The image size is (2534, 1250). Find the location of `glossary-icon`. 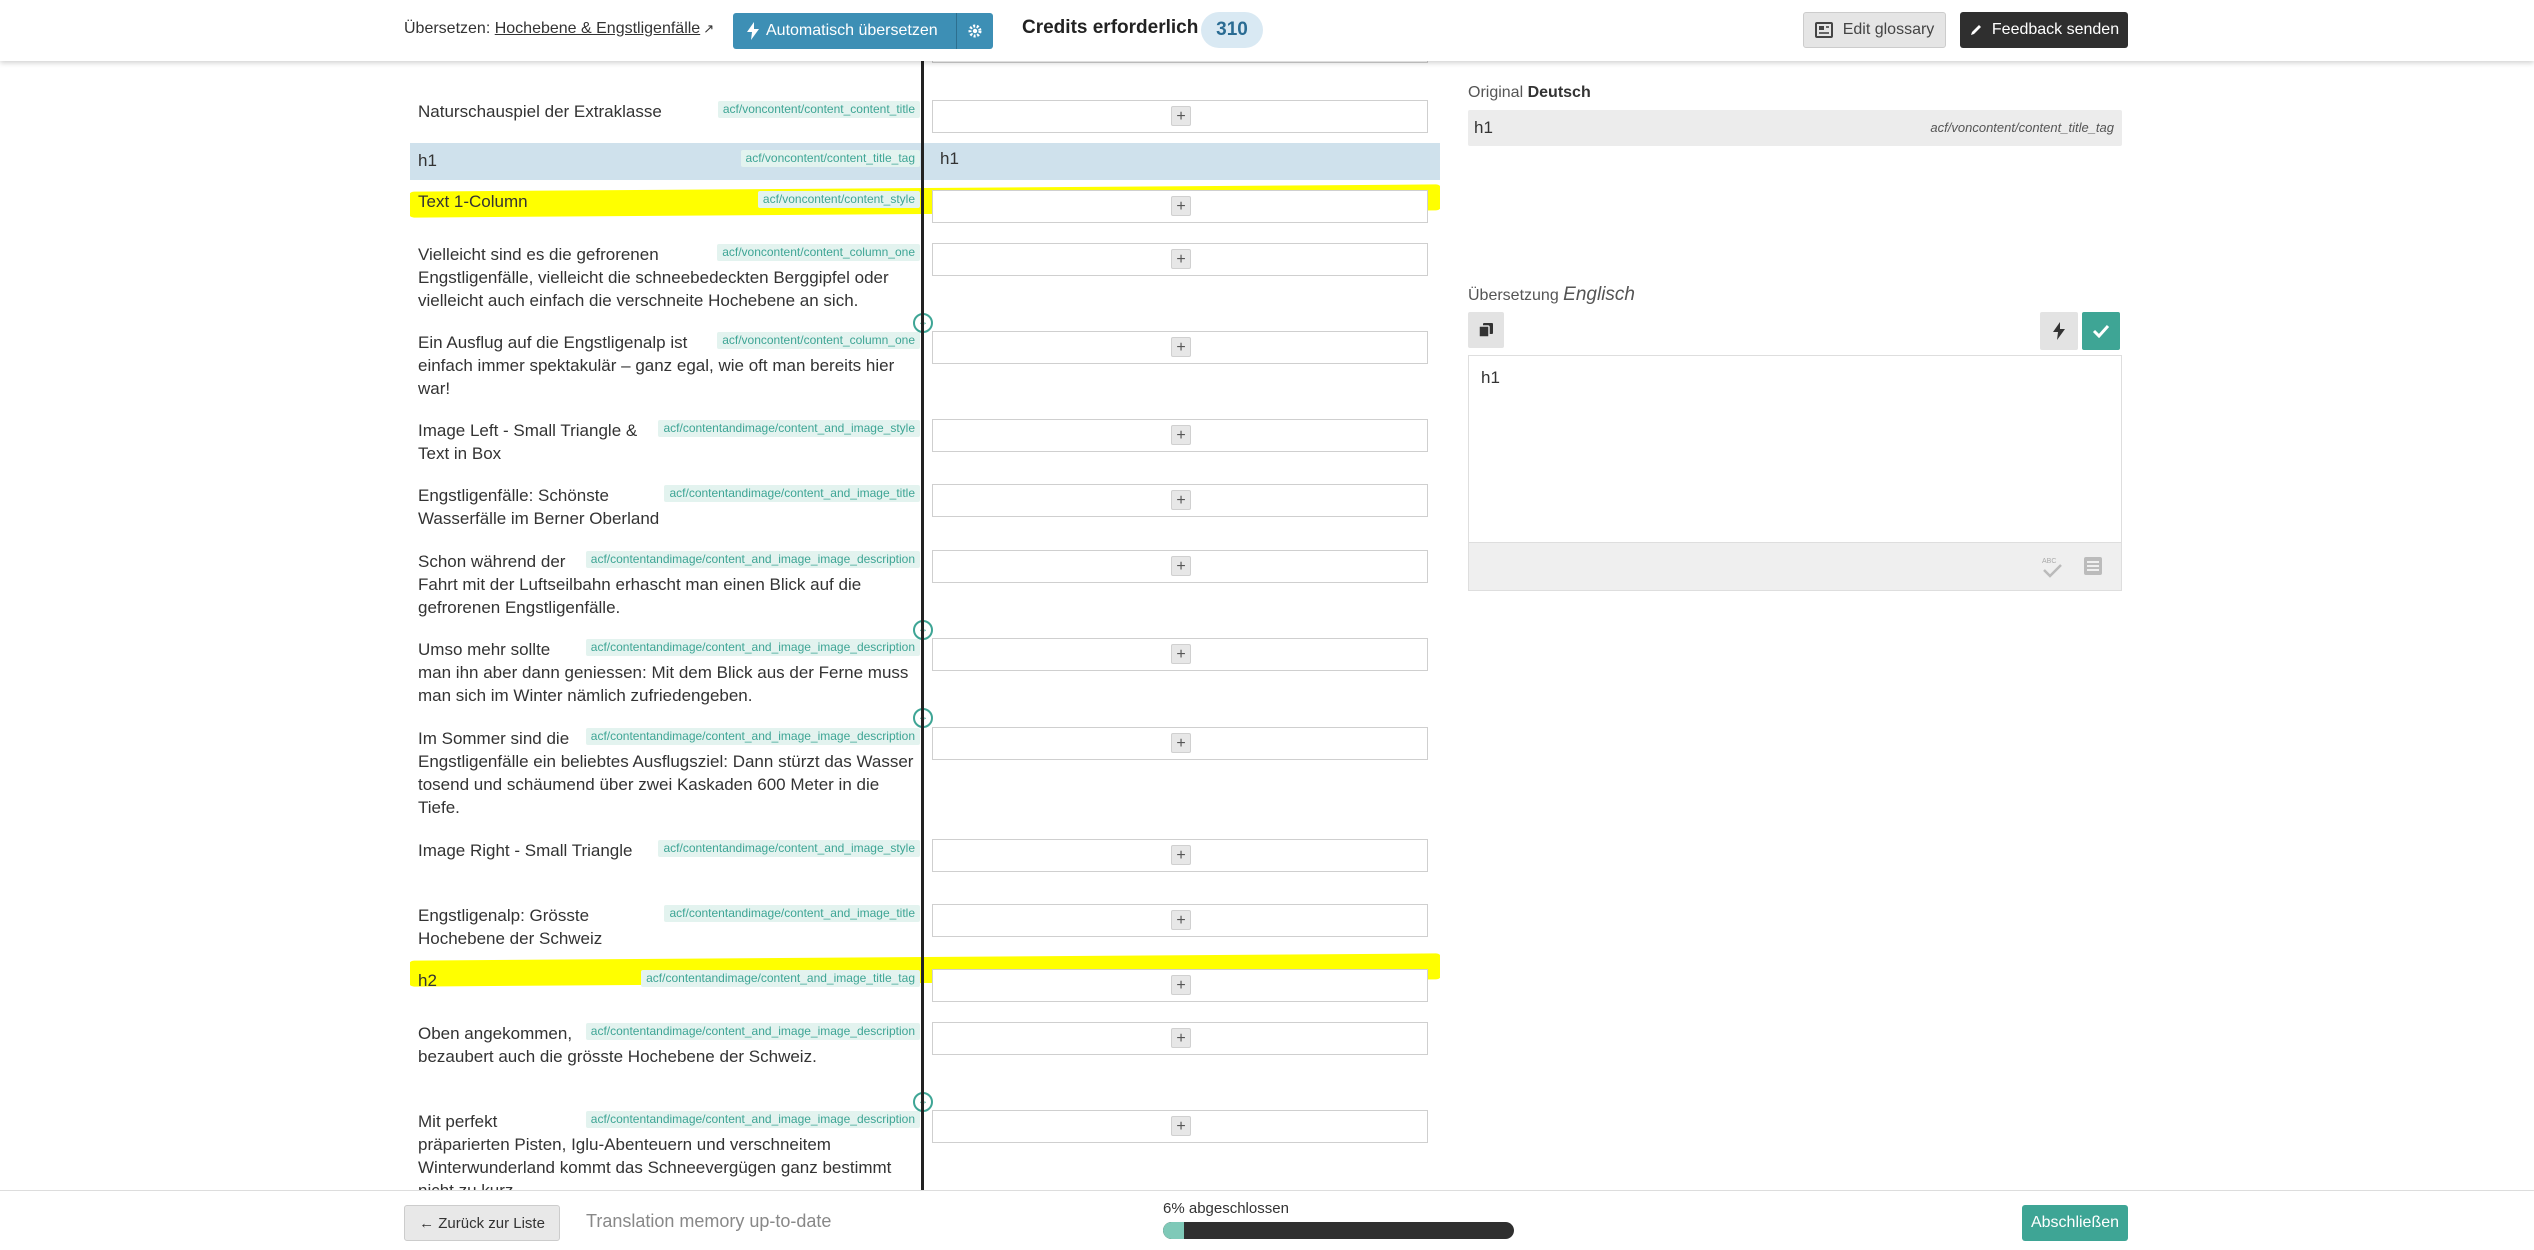

glossary-icon is located at coordinates (1823, 30).